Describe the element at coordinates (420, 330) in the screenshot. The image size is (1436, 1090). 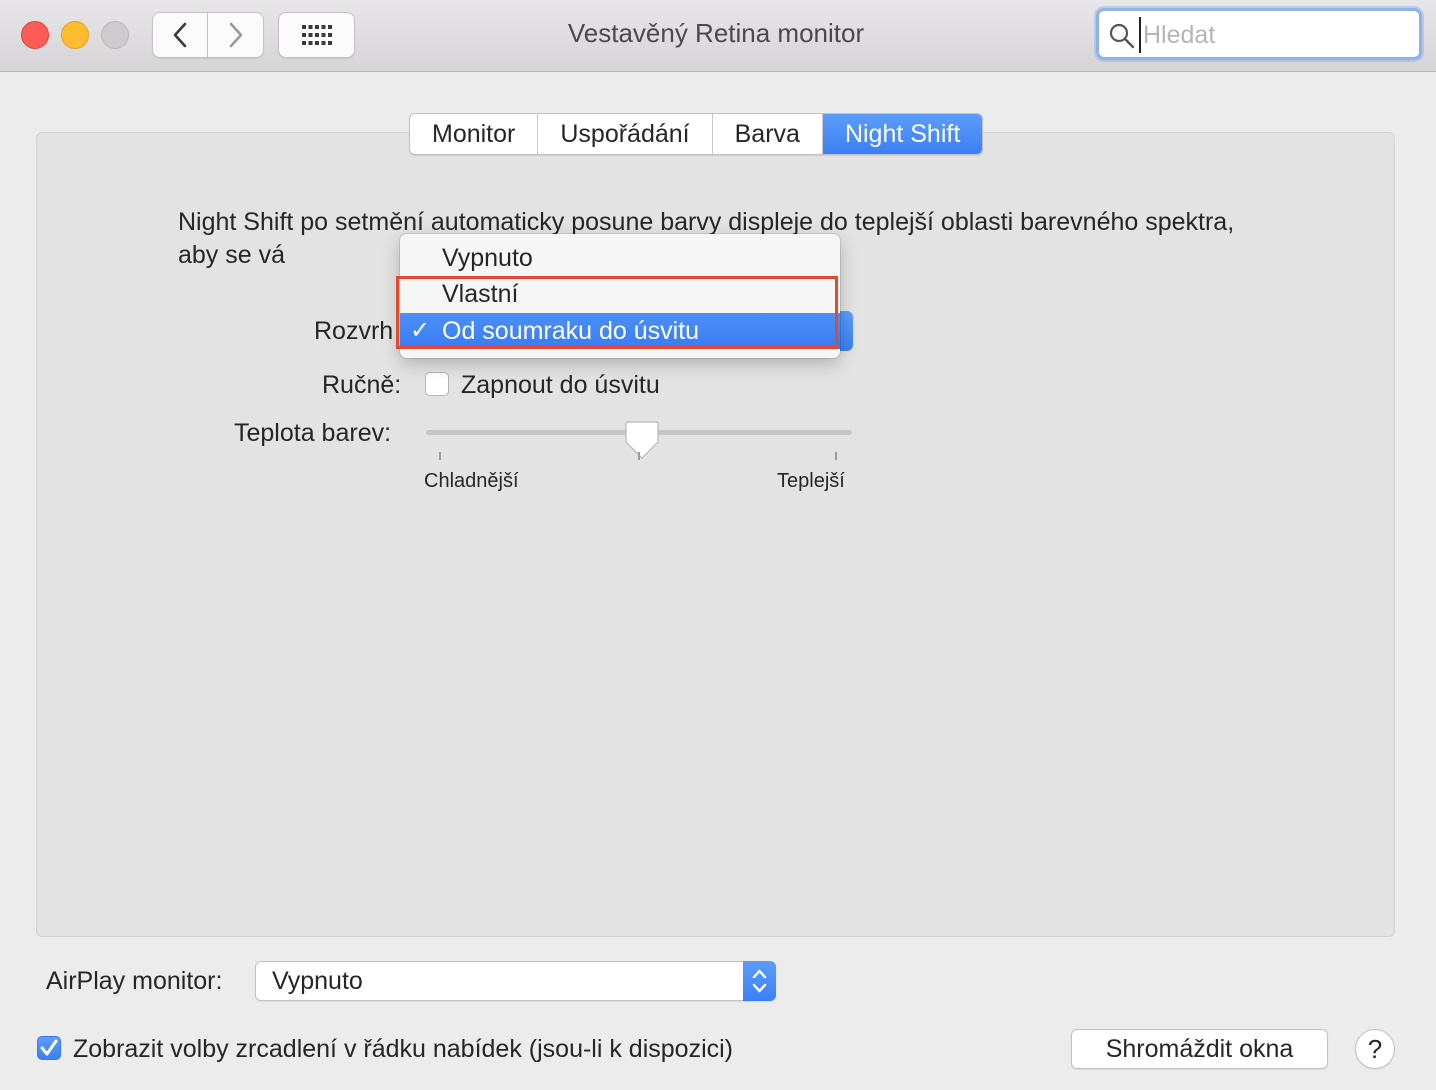
I see `checkmark-icon: ✓` at that location.